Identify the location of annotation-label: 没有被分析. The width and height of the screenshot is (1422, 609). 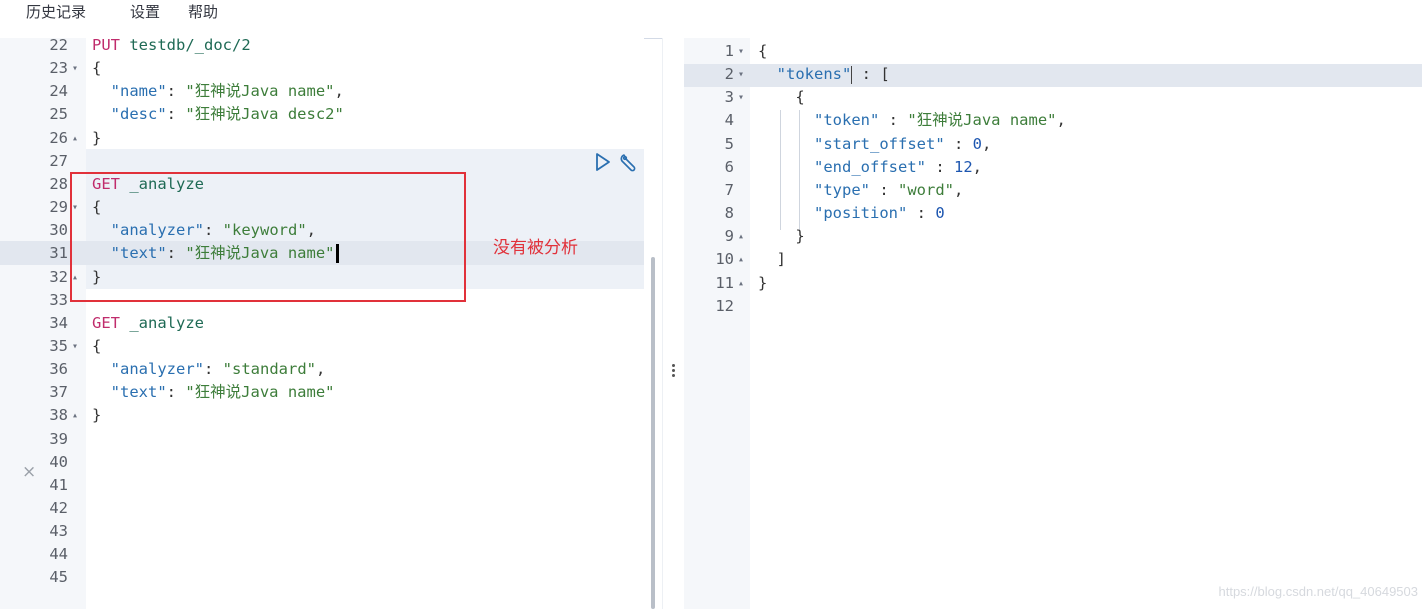
(535, 248).